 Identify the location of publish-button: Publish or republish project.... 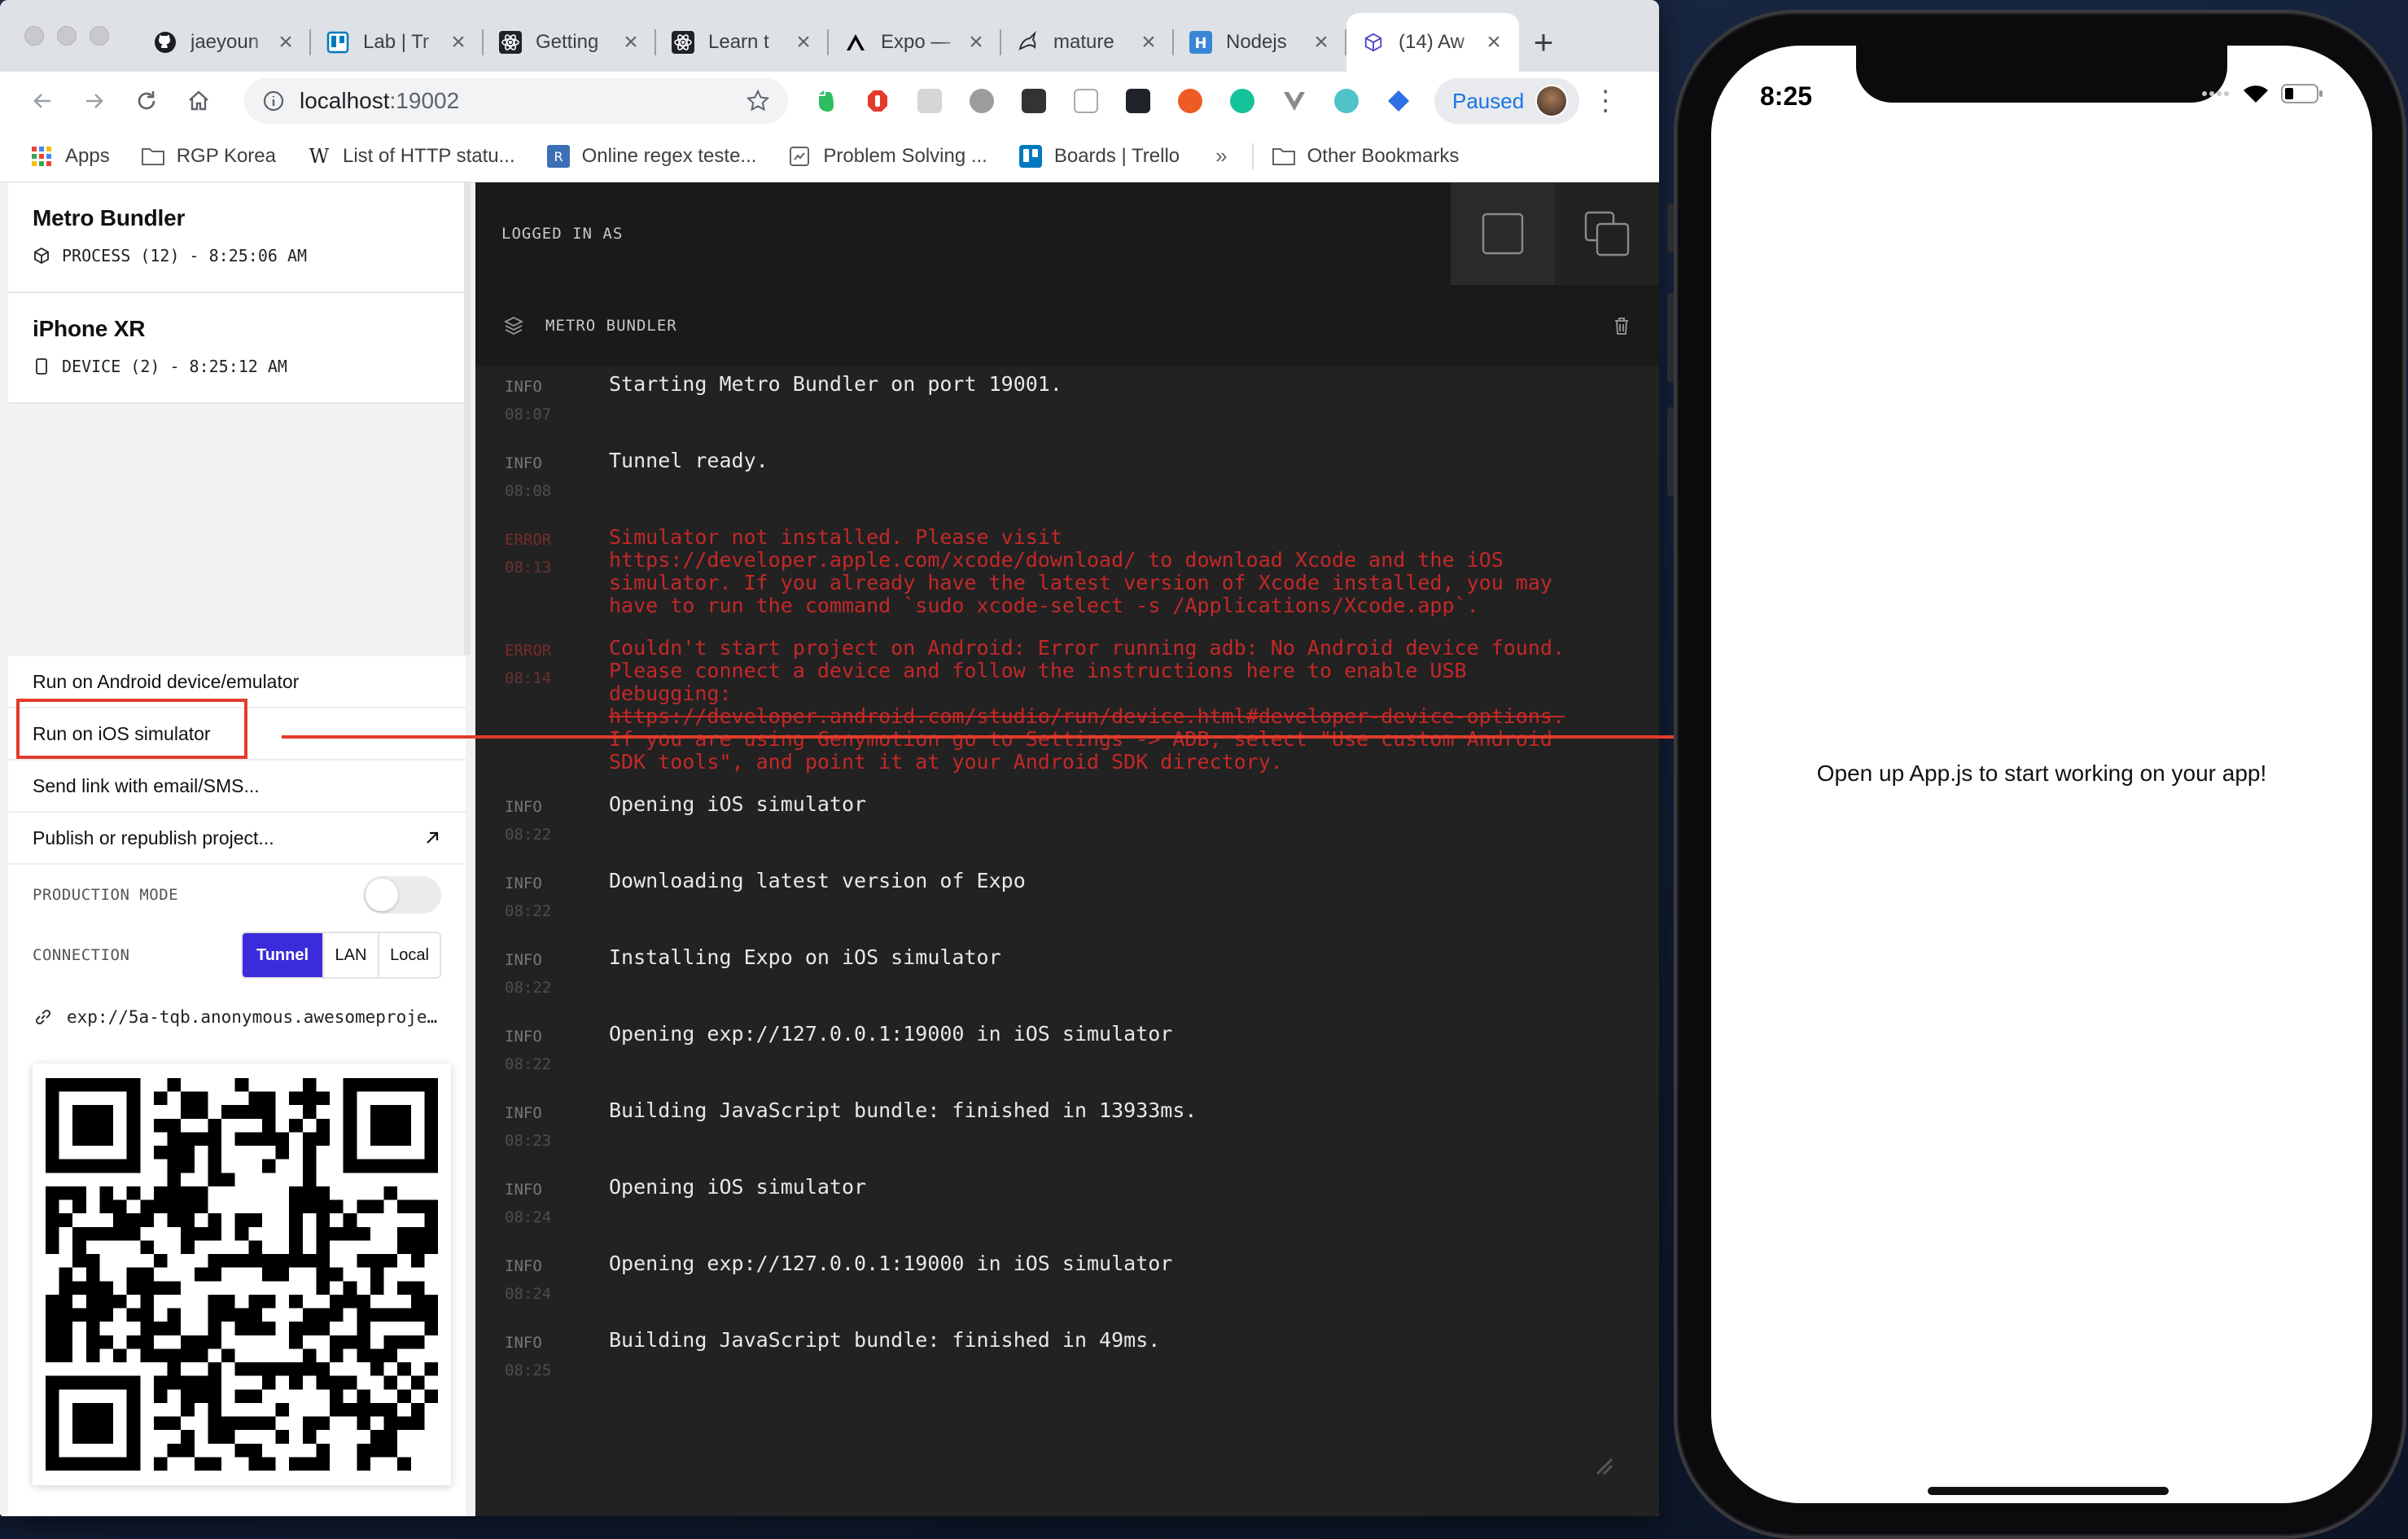
(237, 839).